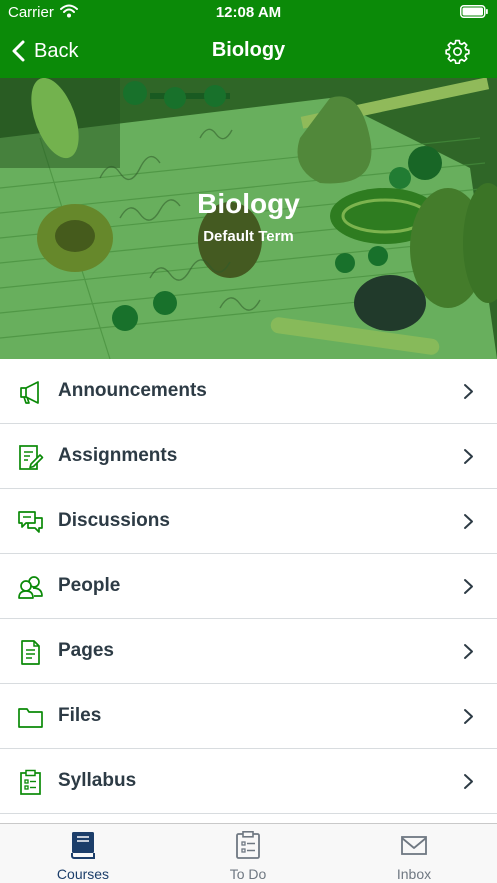 This screenshot has height=883, width=497. I want to click on tab-label: Courses, so click(83, 874).